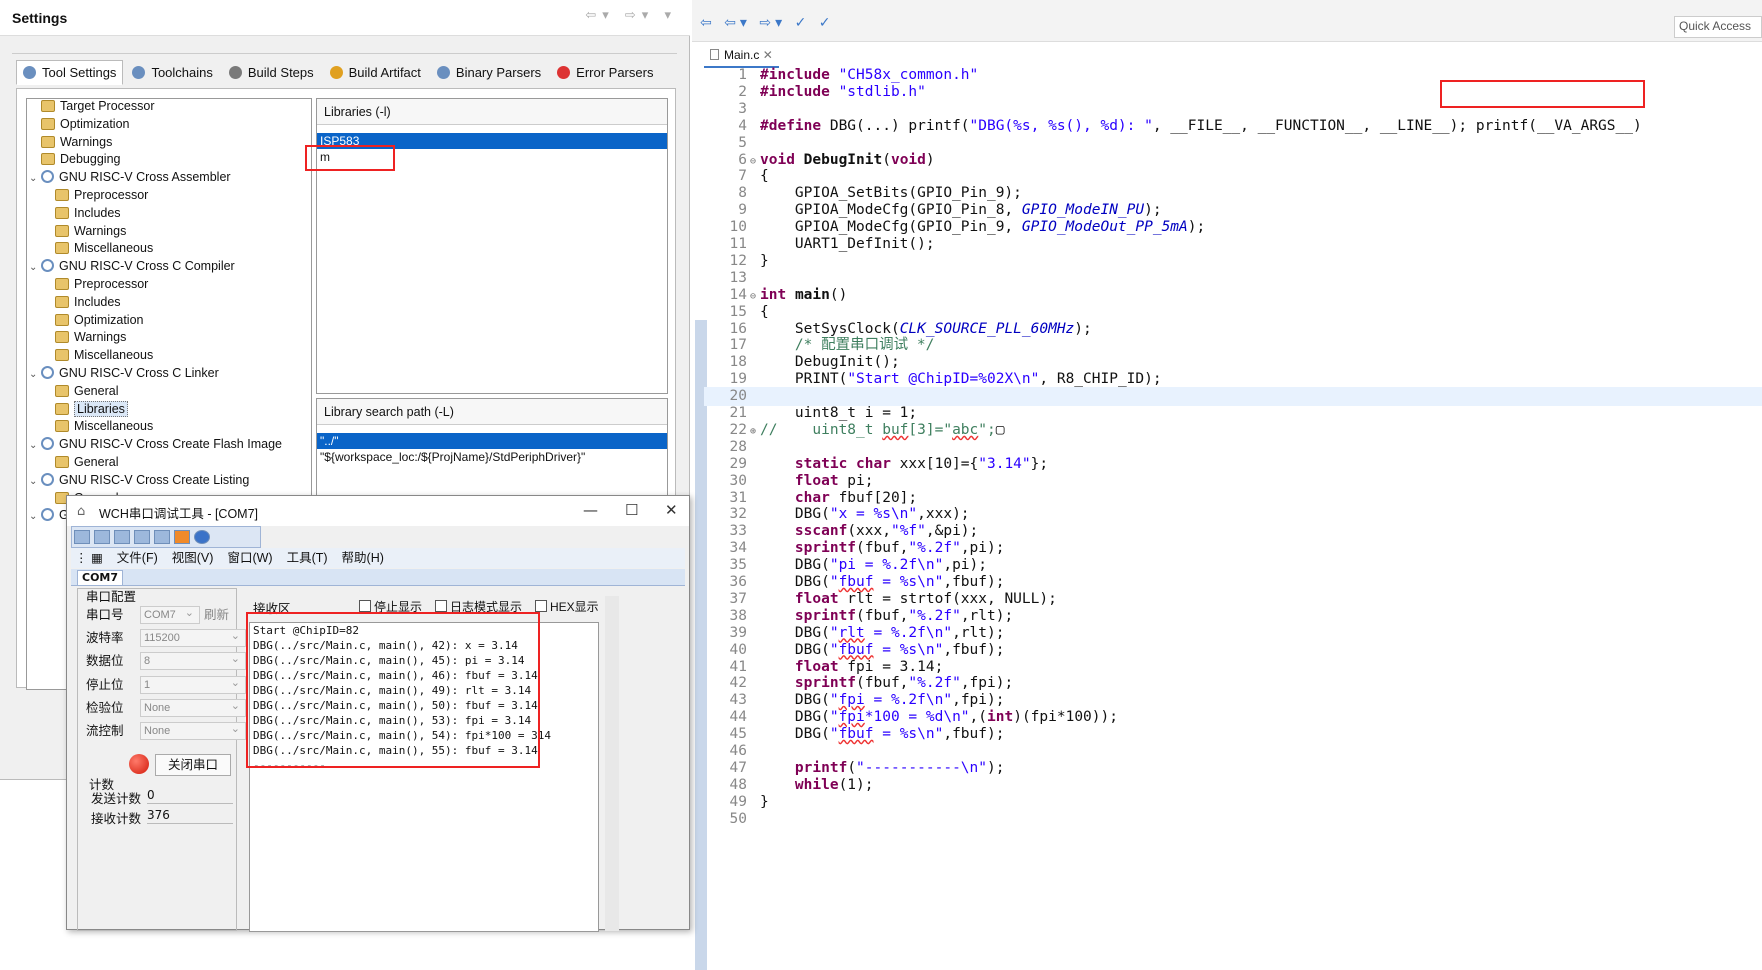 This screenshot has width=1762, height=970. What do you see at coordinates (216, 615) in the screenshot?
I see `refresh-button: 刷新` at bounding box center [216, 615].